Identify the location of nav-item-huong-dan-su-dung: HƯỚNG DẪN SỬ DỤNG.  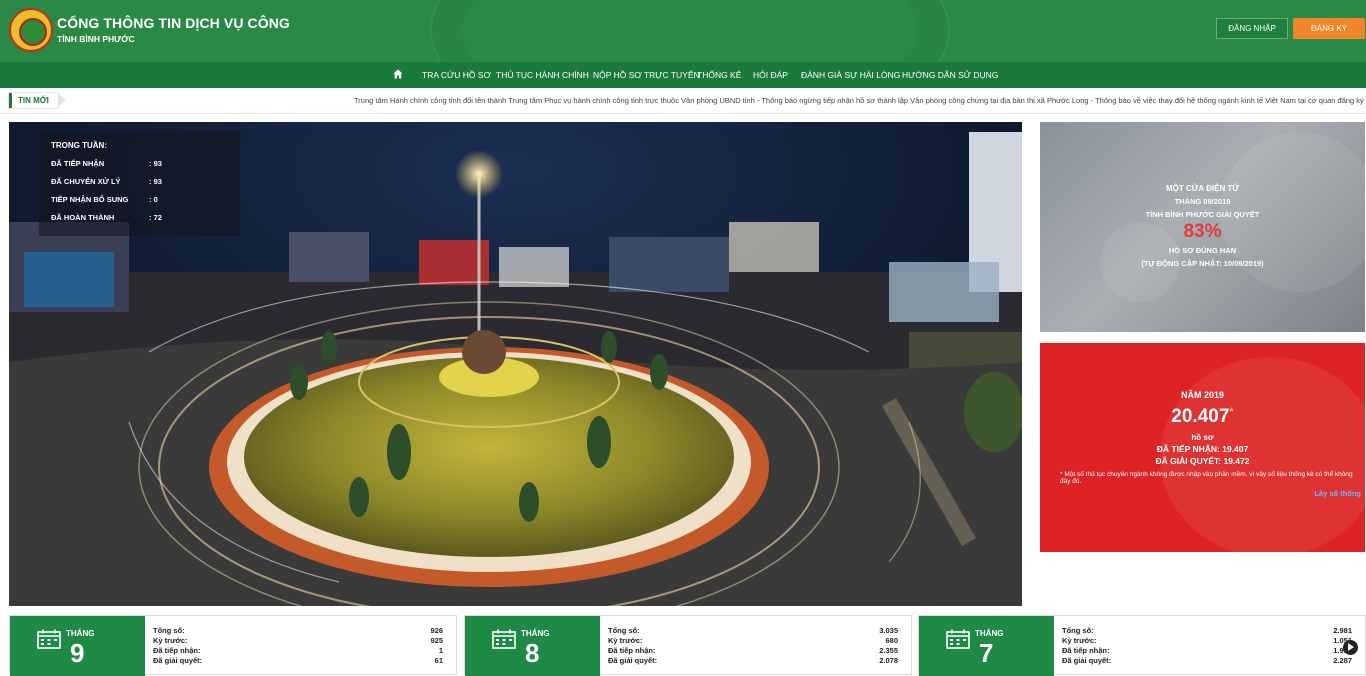
(950, 75).